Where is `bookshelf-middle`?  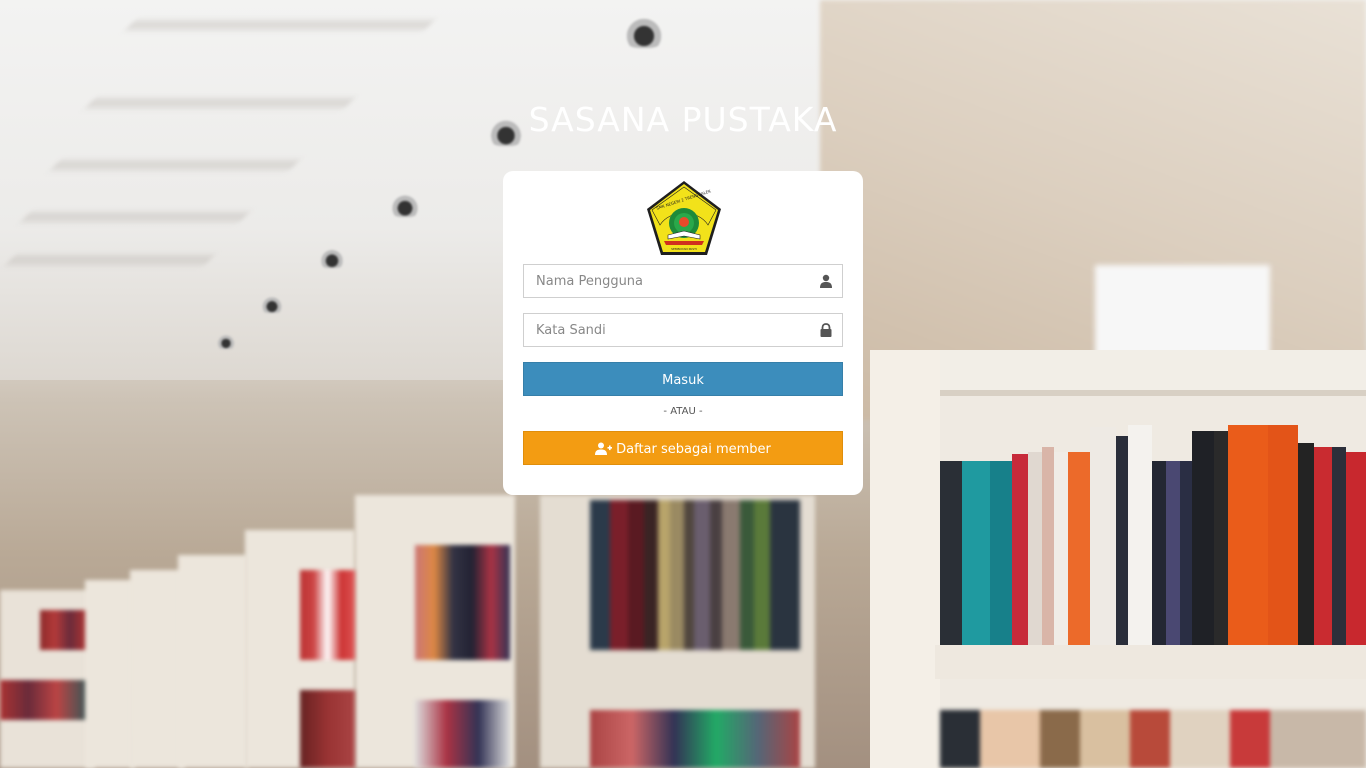
bookshelf-middle is located at coordinates (695, 575).